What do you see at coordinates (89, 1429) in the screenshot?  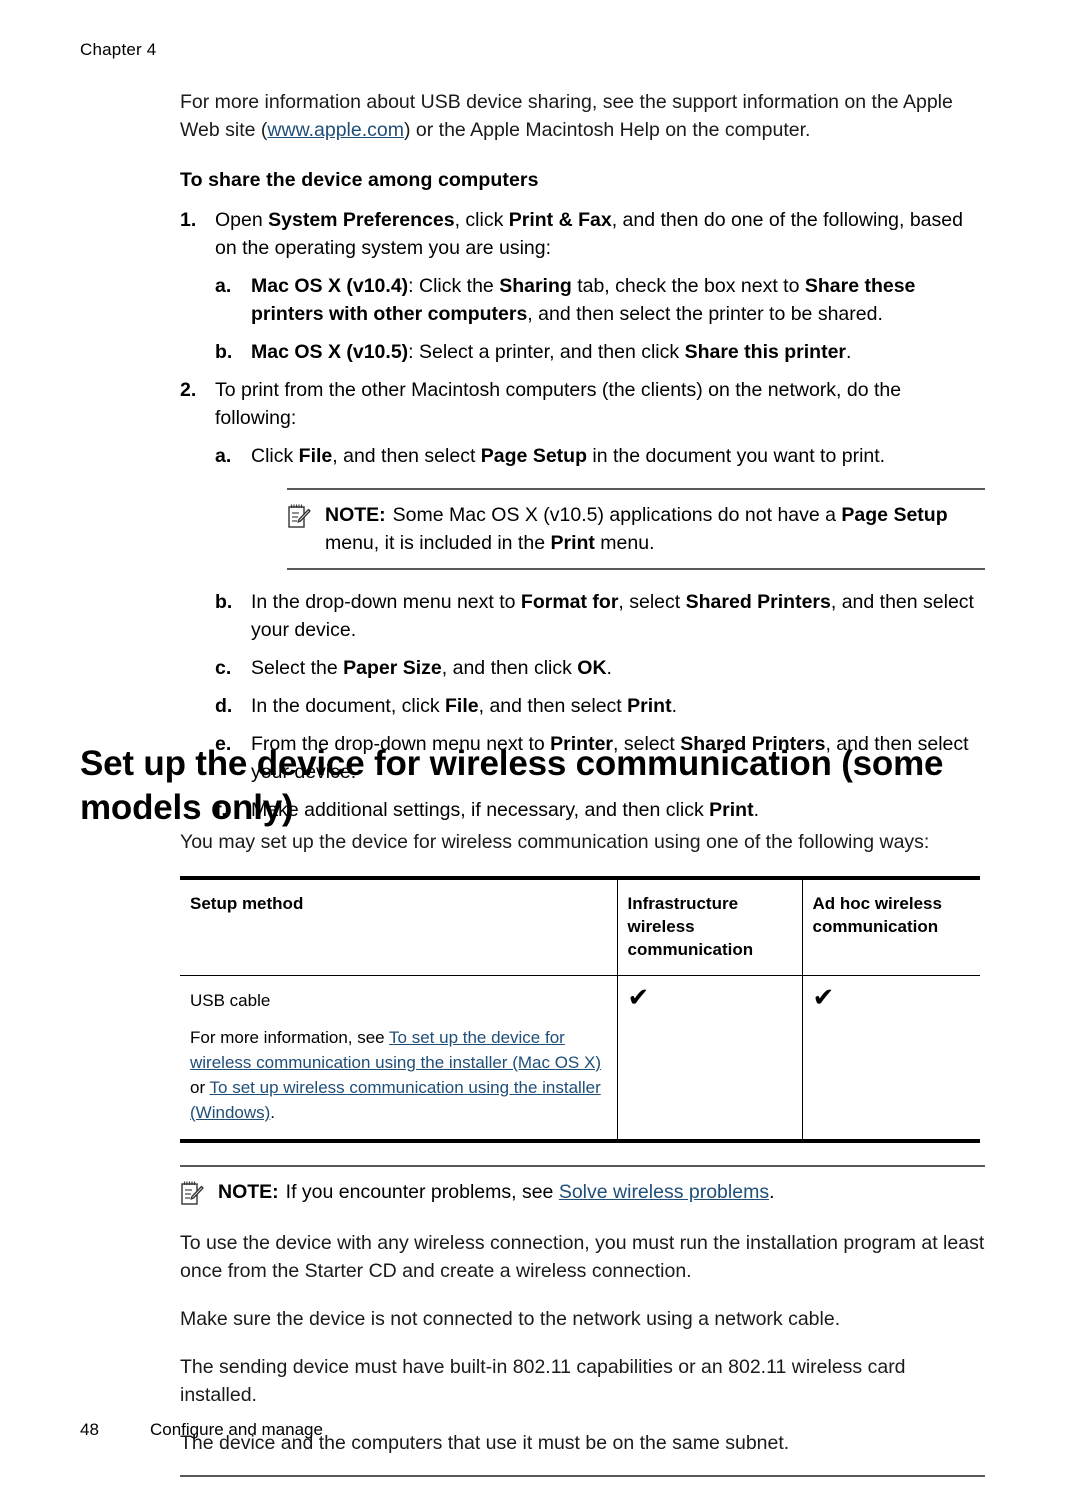 I see `footer-page-number: 48` at bounding box center [89, 1429].